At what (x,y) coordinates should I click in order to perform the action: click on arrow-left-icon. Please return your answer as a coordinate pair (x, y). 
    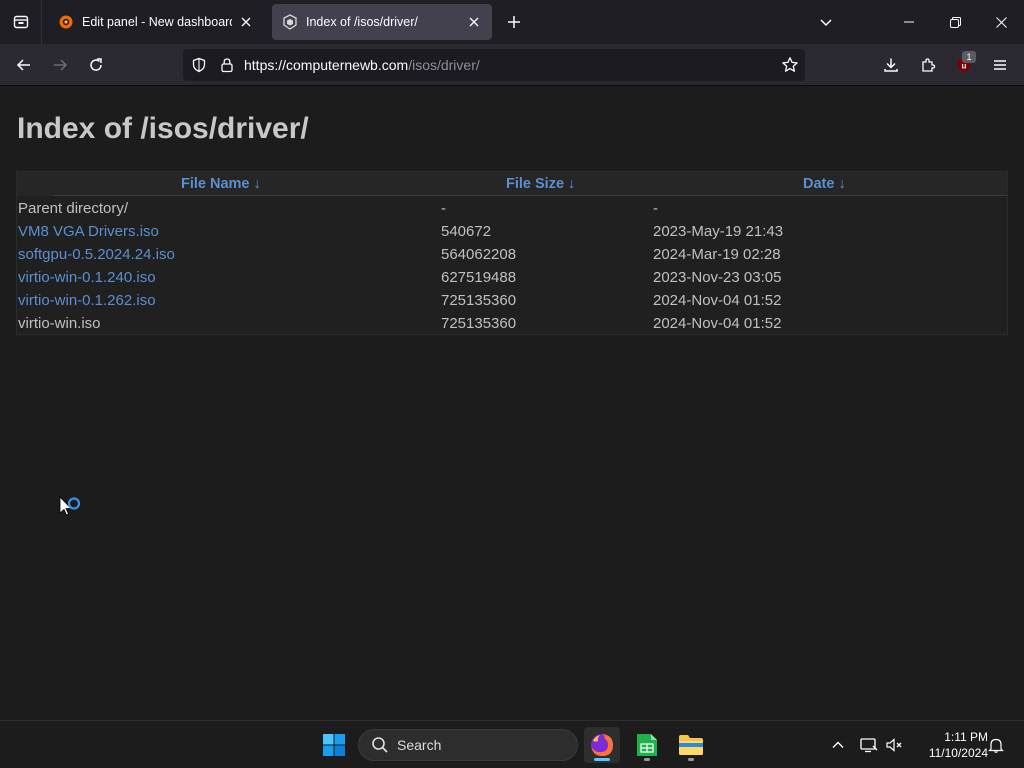
    Looking at the image, I should click on (23, 65).